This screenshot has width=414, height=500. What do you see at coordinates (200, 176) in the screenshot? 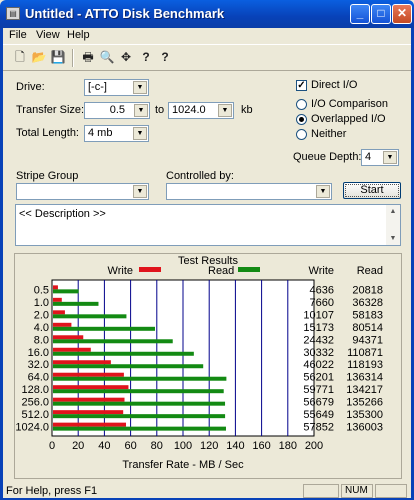
I see `controlled-by-label: Controlled by:` at bounding box center [200, 176].